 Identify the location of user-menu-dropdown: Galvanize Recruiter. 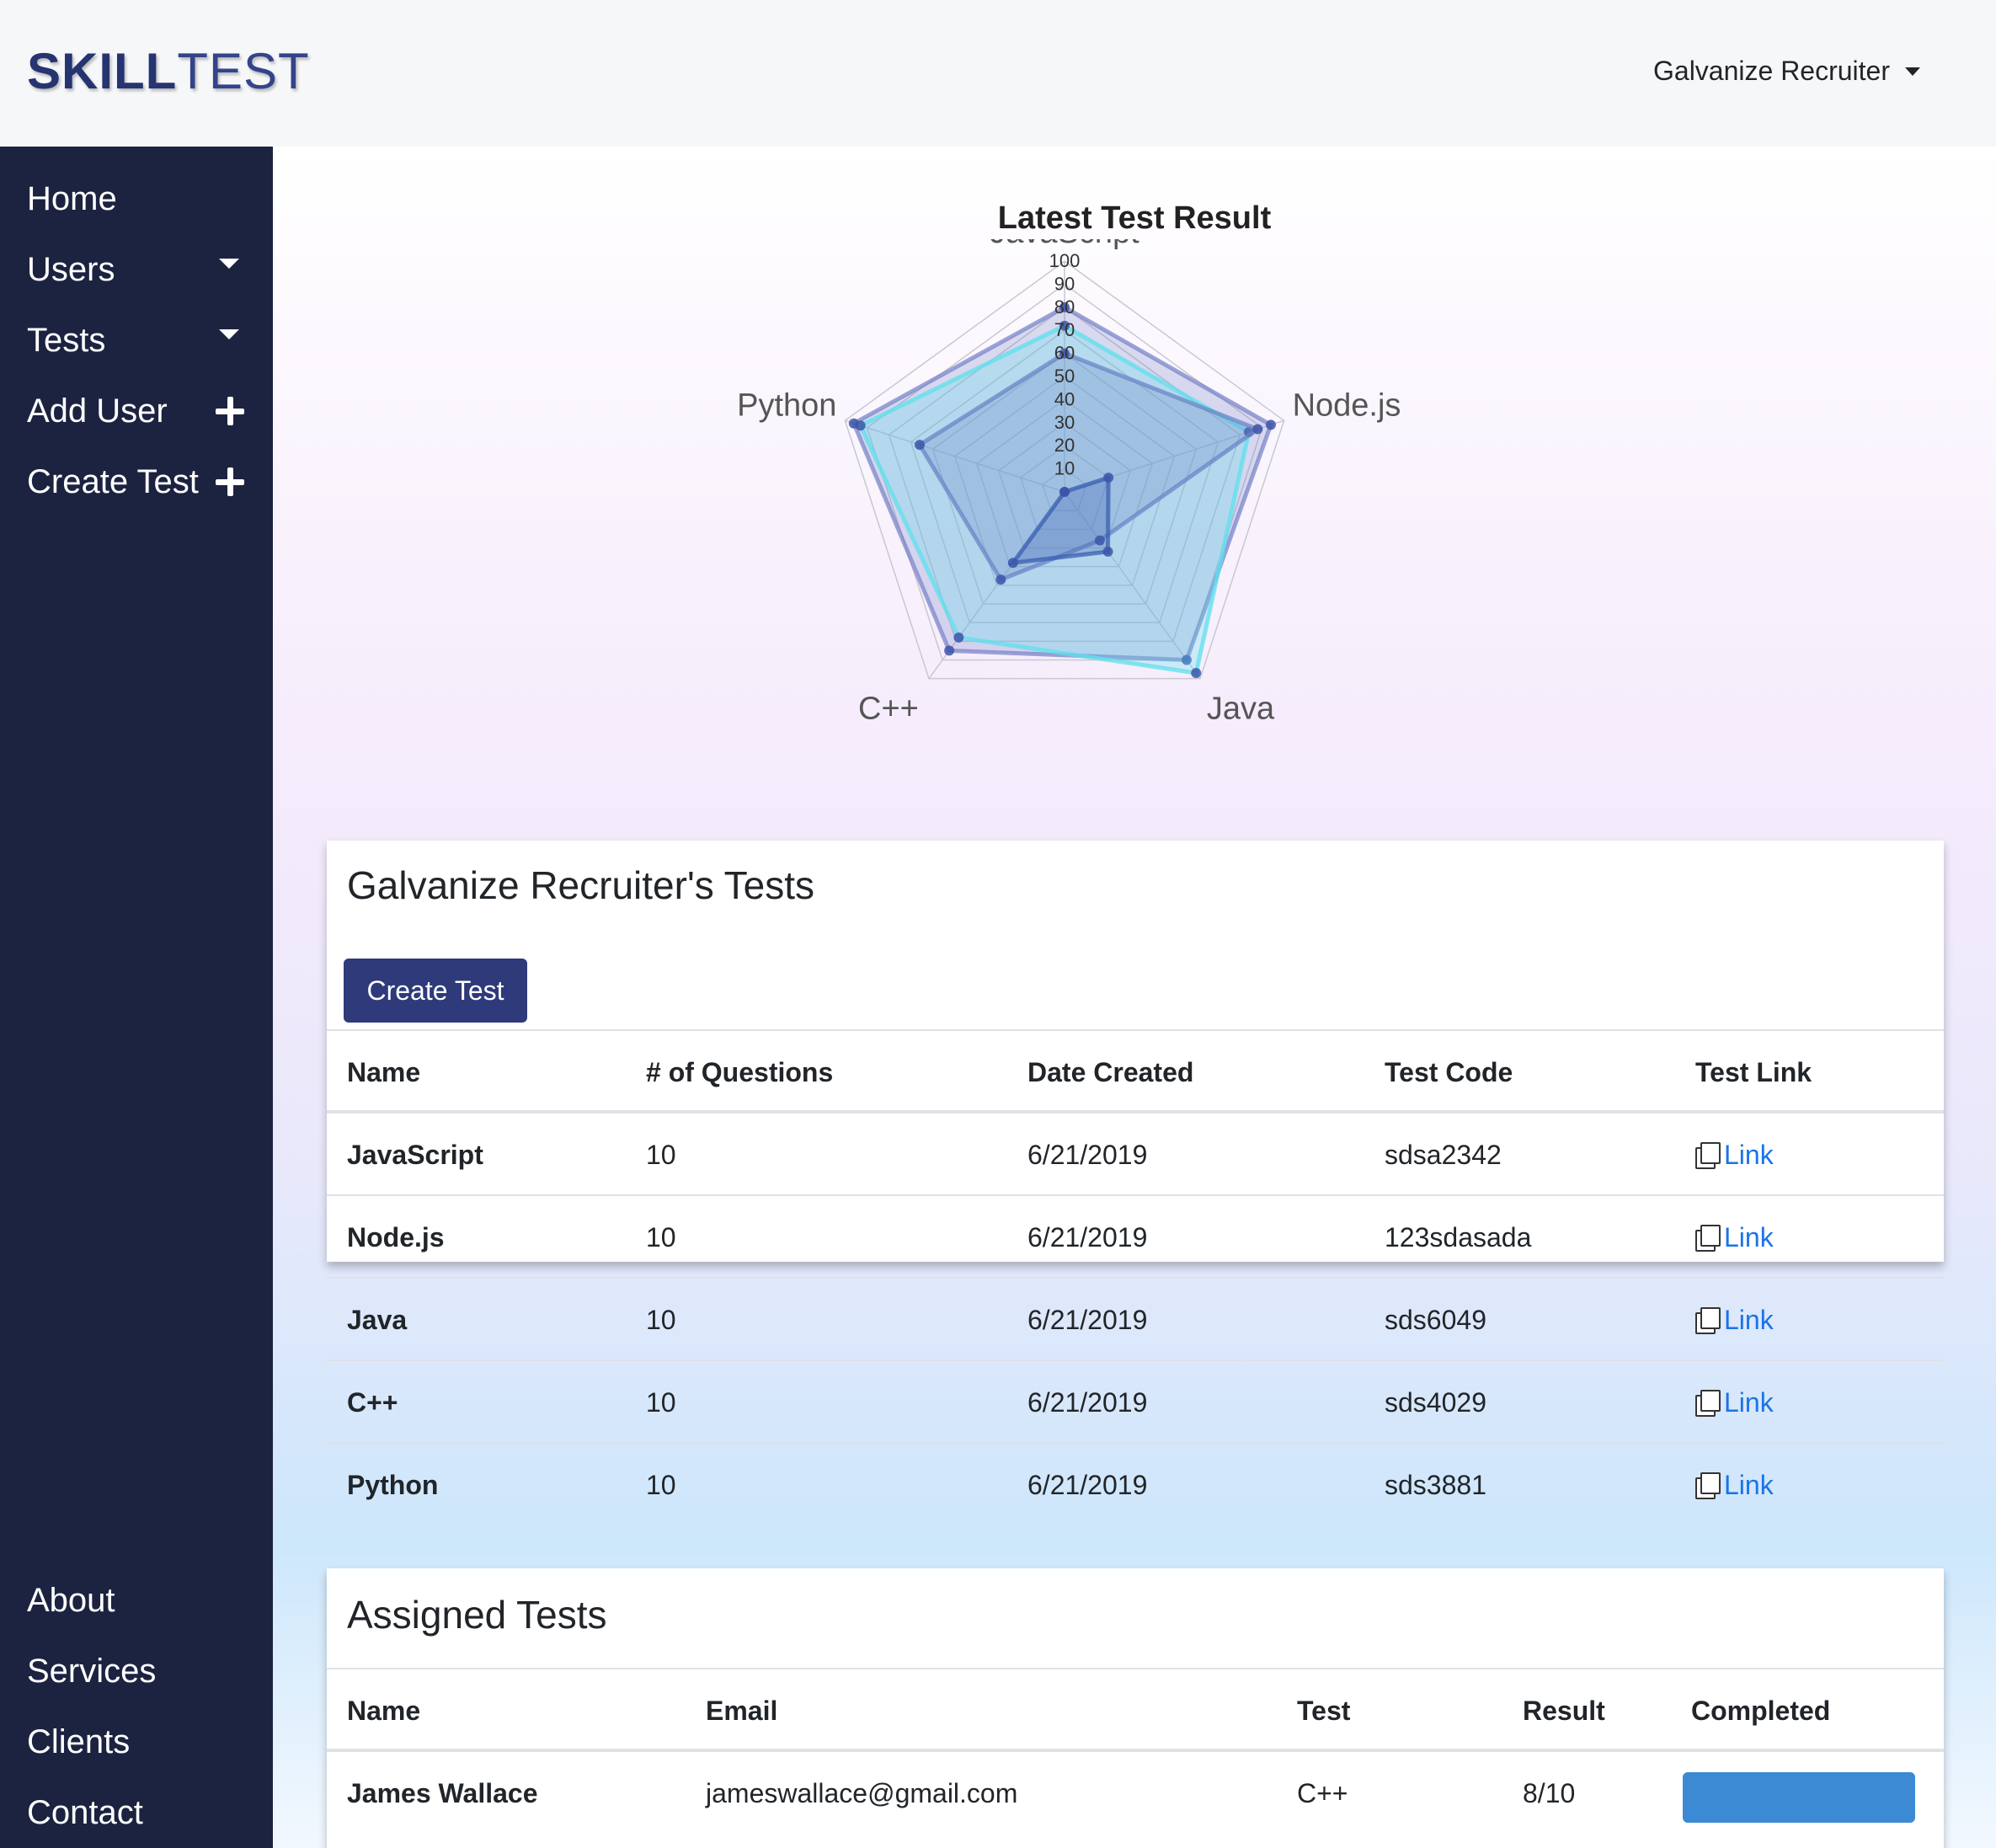
(1786, 71).